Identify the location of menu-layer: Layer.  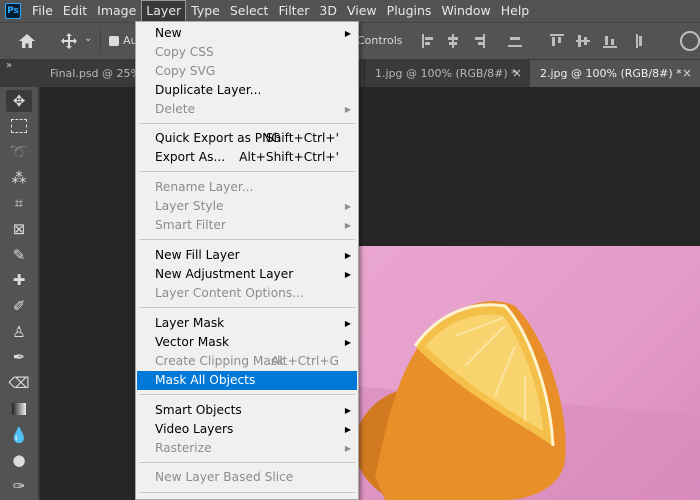
(164, 11).